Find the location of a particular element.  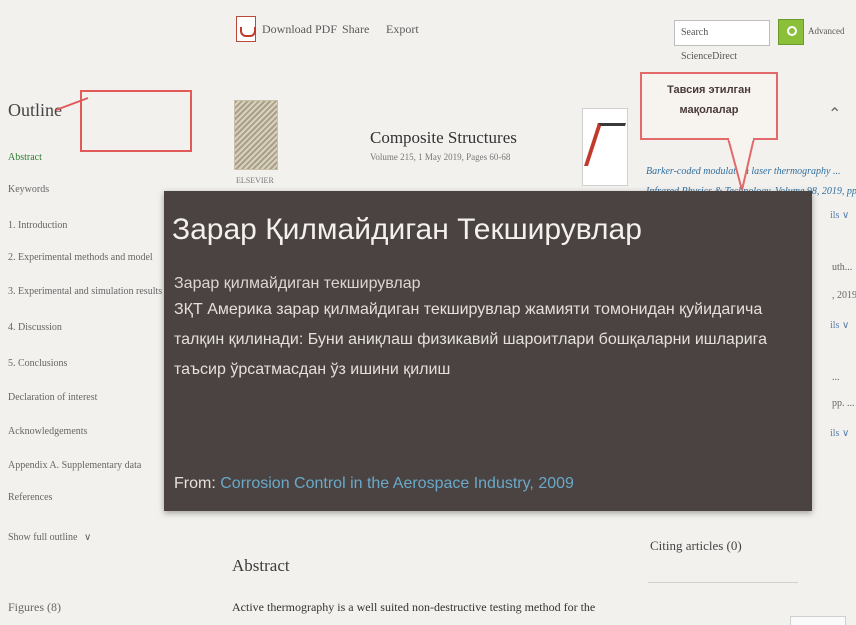

recommended-details-1: ils ∨ is located at coordinates (839, 215).